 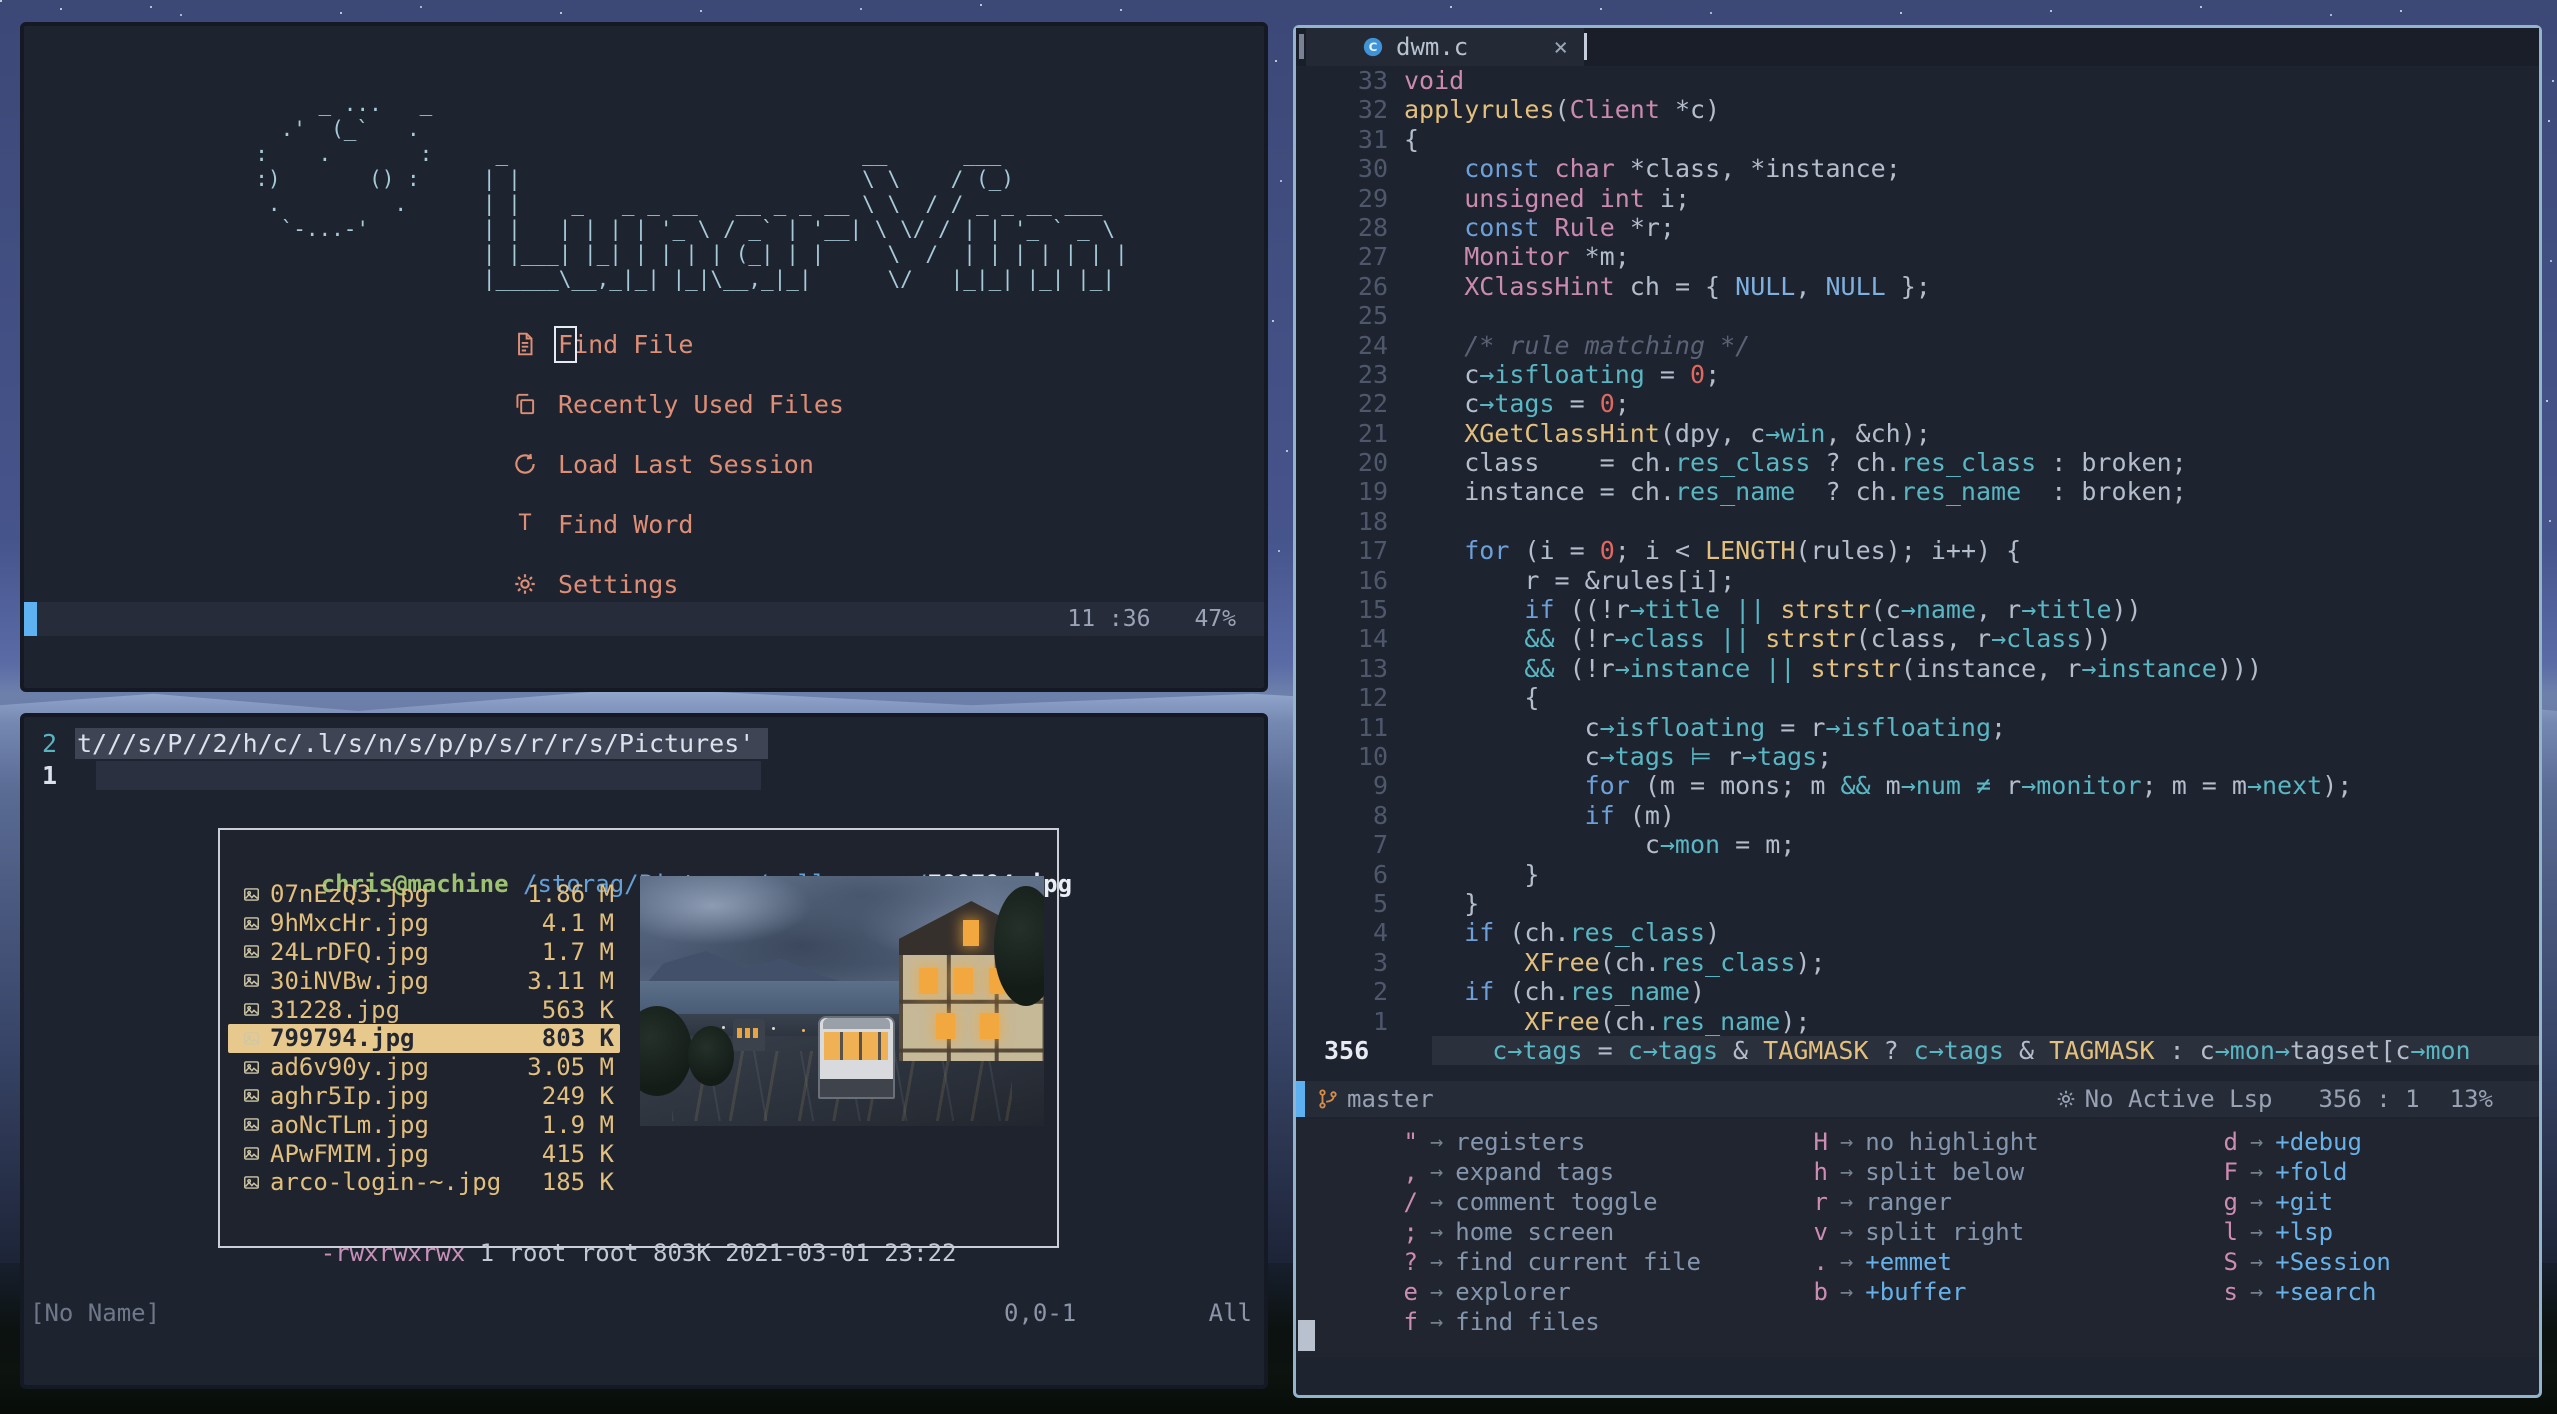 What do you see at coordinates (1917, 109) in the screenshot?
I see `code-line: 32 applyrules(Client *c)` at bounding box center [1917, 109].